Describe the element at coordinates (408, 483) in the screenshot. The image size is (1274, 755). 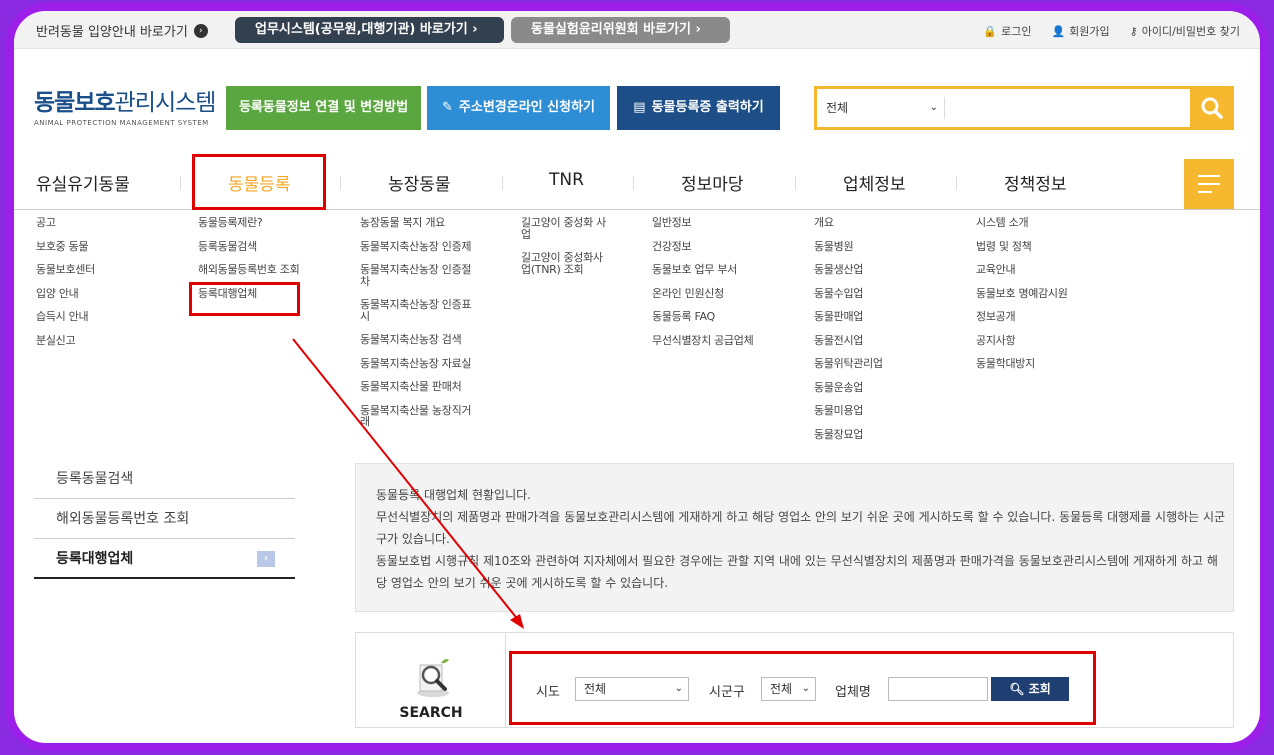
I see `annotation-arrow` at that location.